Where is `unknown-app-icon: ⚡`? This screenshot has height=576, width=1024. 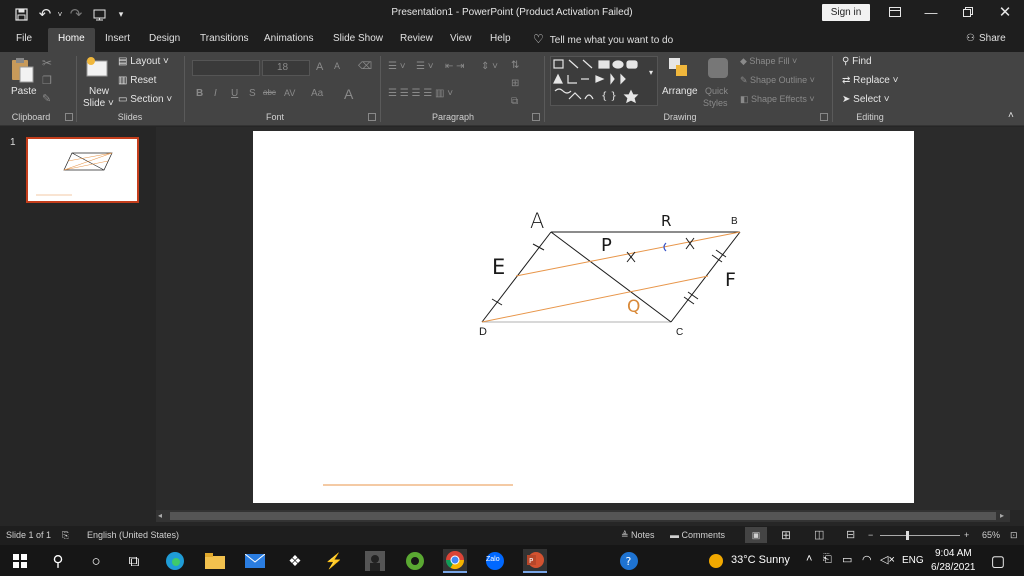 unknown-app-icon: ⚡ is located at coordinates (334, 561).